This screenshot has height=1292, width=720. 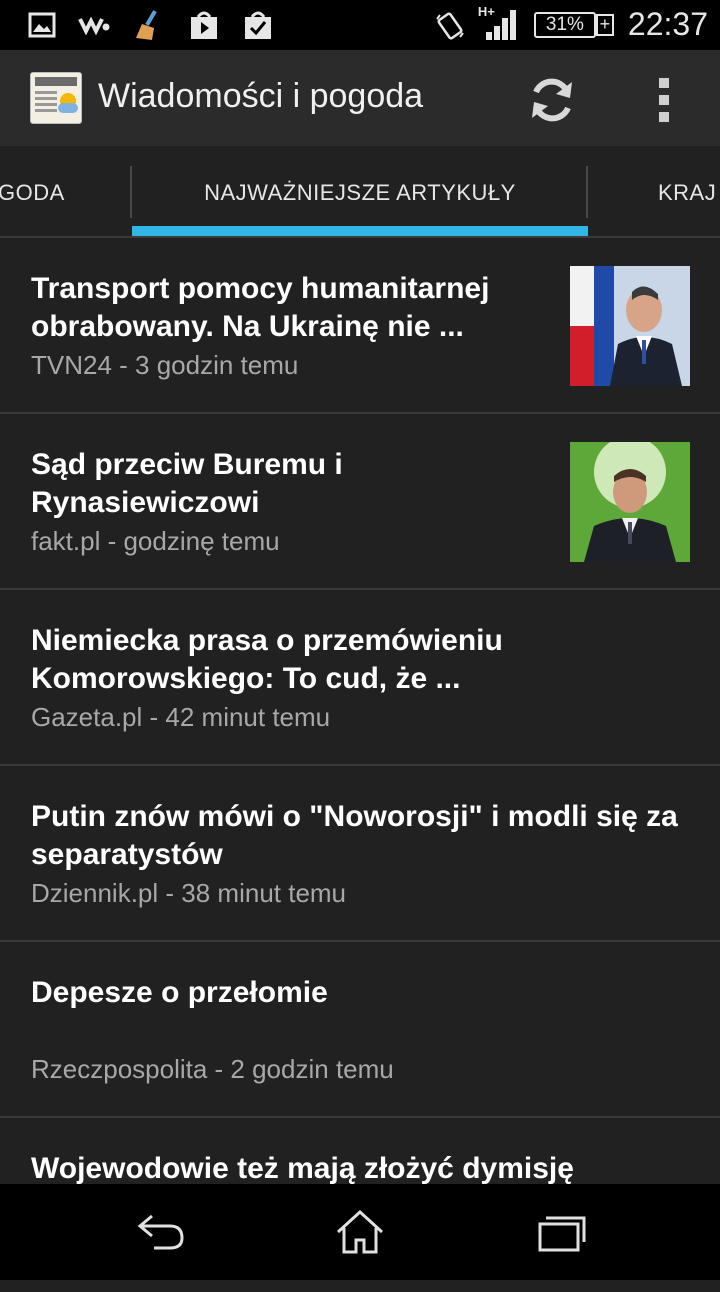 What do you see at coordinates (155, 541) in the screenshot?
I see `article-source: fakt.pl - godzinę temu` at bounding box center [155, 541].